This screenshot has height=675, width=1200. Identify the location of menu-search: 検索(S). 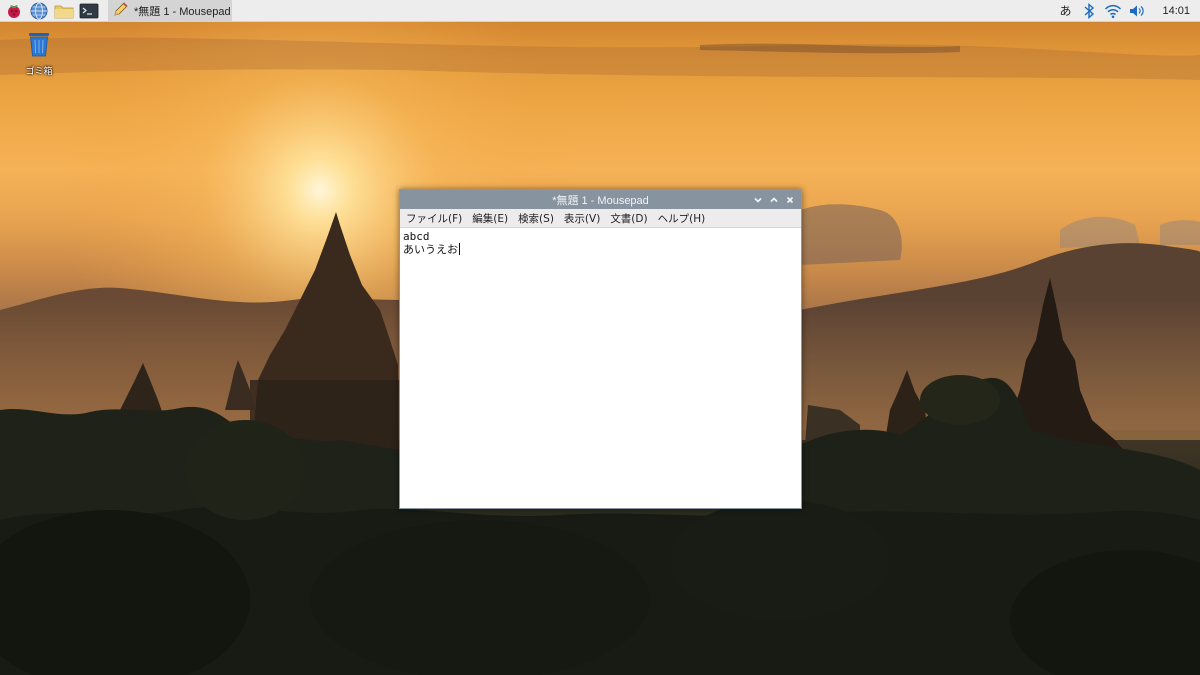
(536, 218).